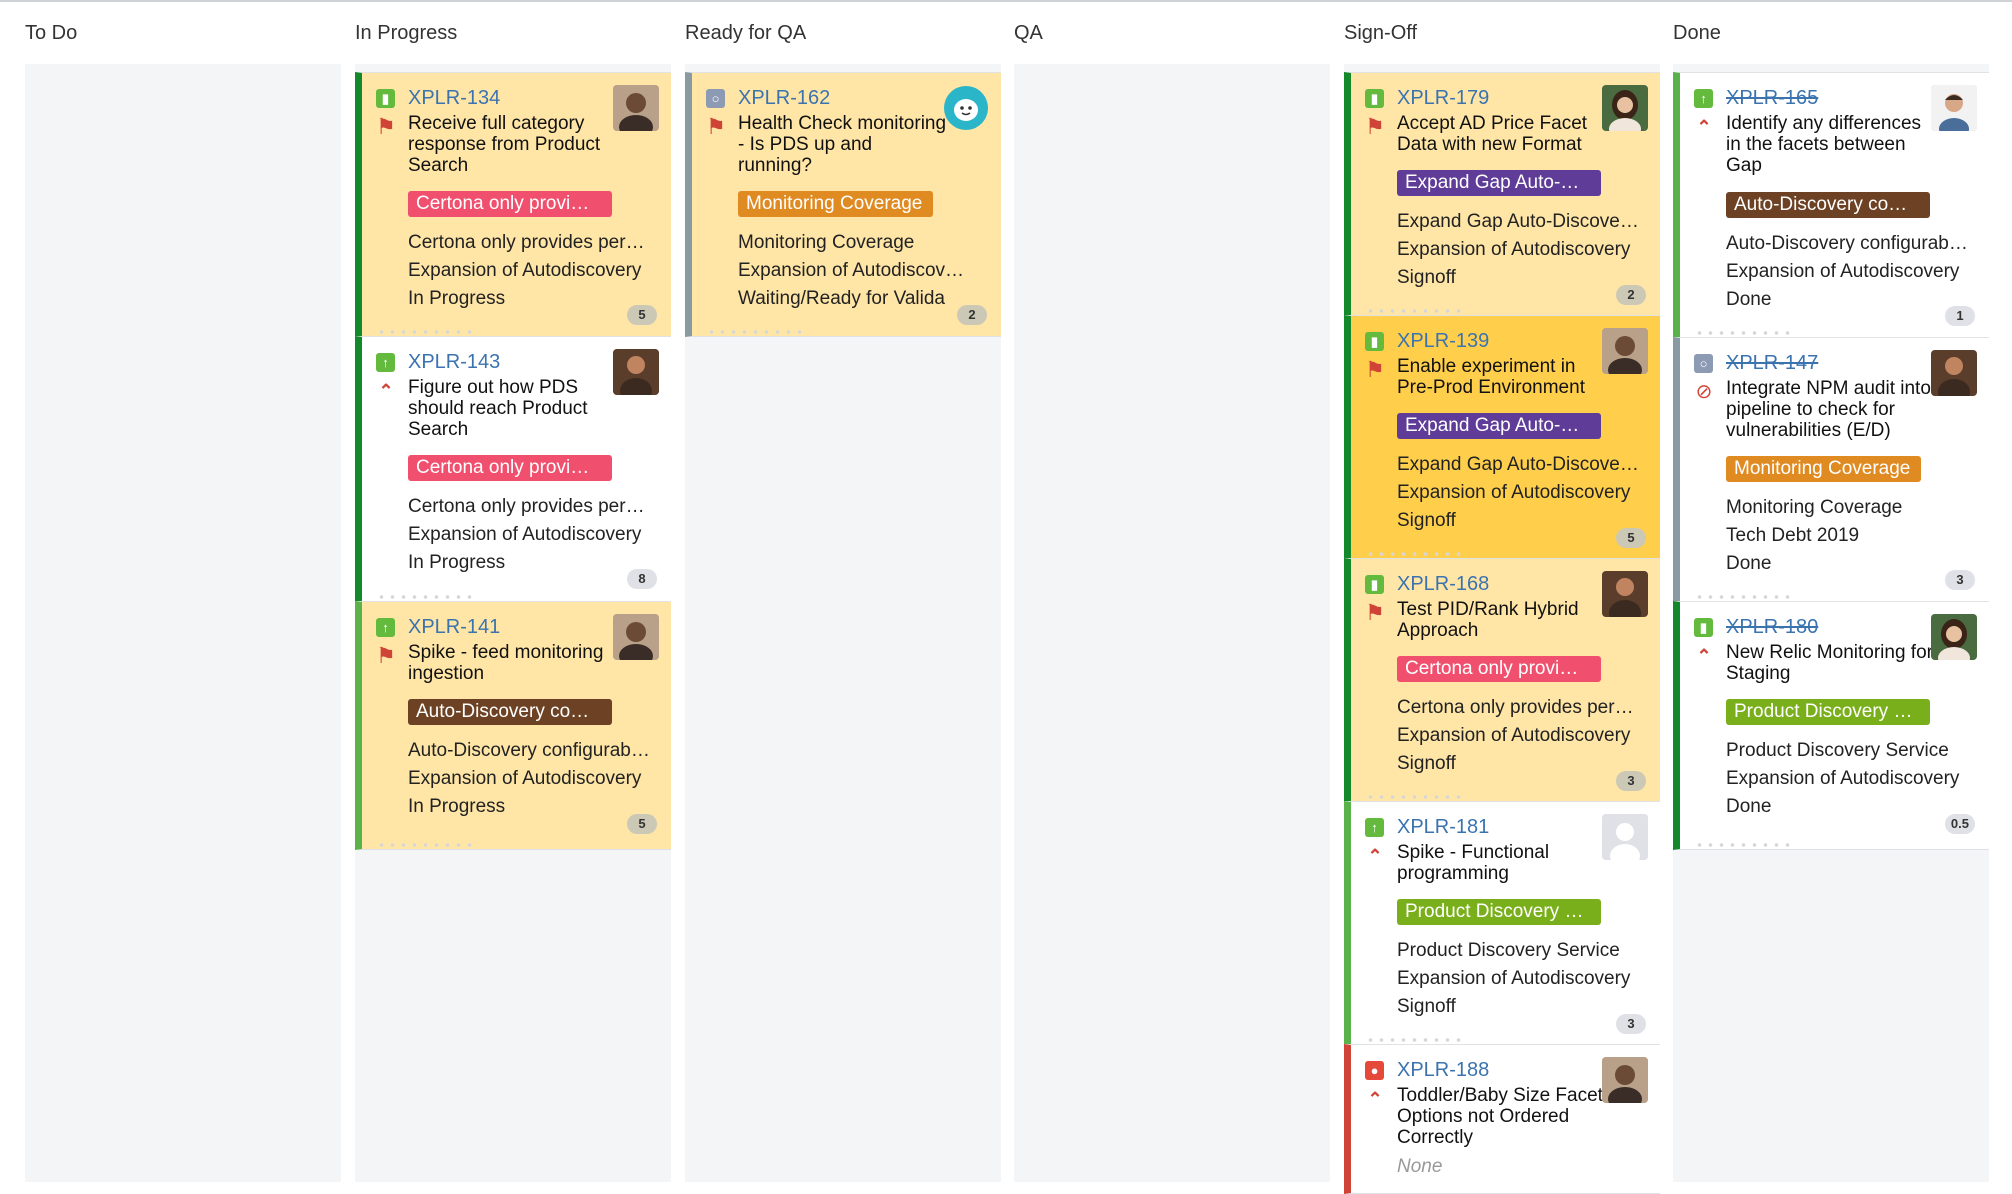 The height and width of the screenshot is (1194, 2012). What do you see at coordinates (1443, 1070) in the screenshot?
I see `issue-key: XPLR-188` at bounding box center [1443, 1070].